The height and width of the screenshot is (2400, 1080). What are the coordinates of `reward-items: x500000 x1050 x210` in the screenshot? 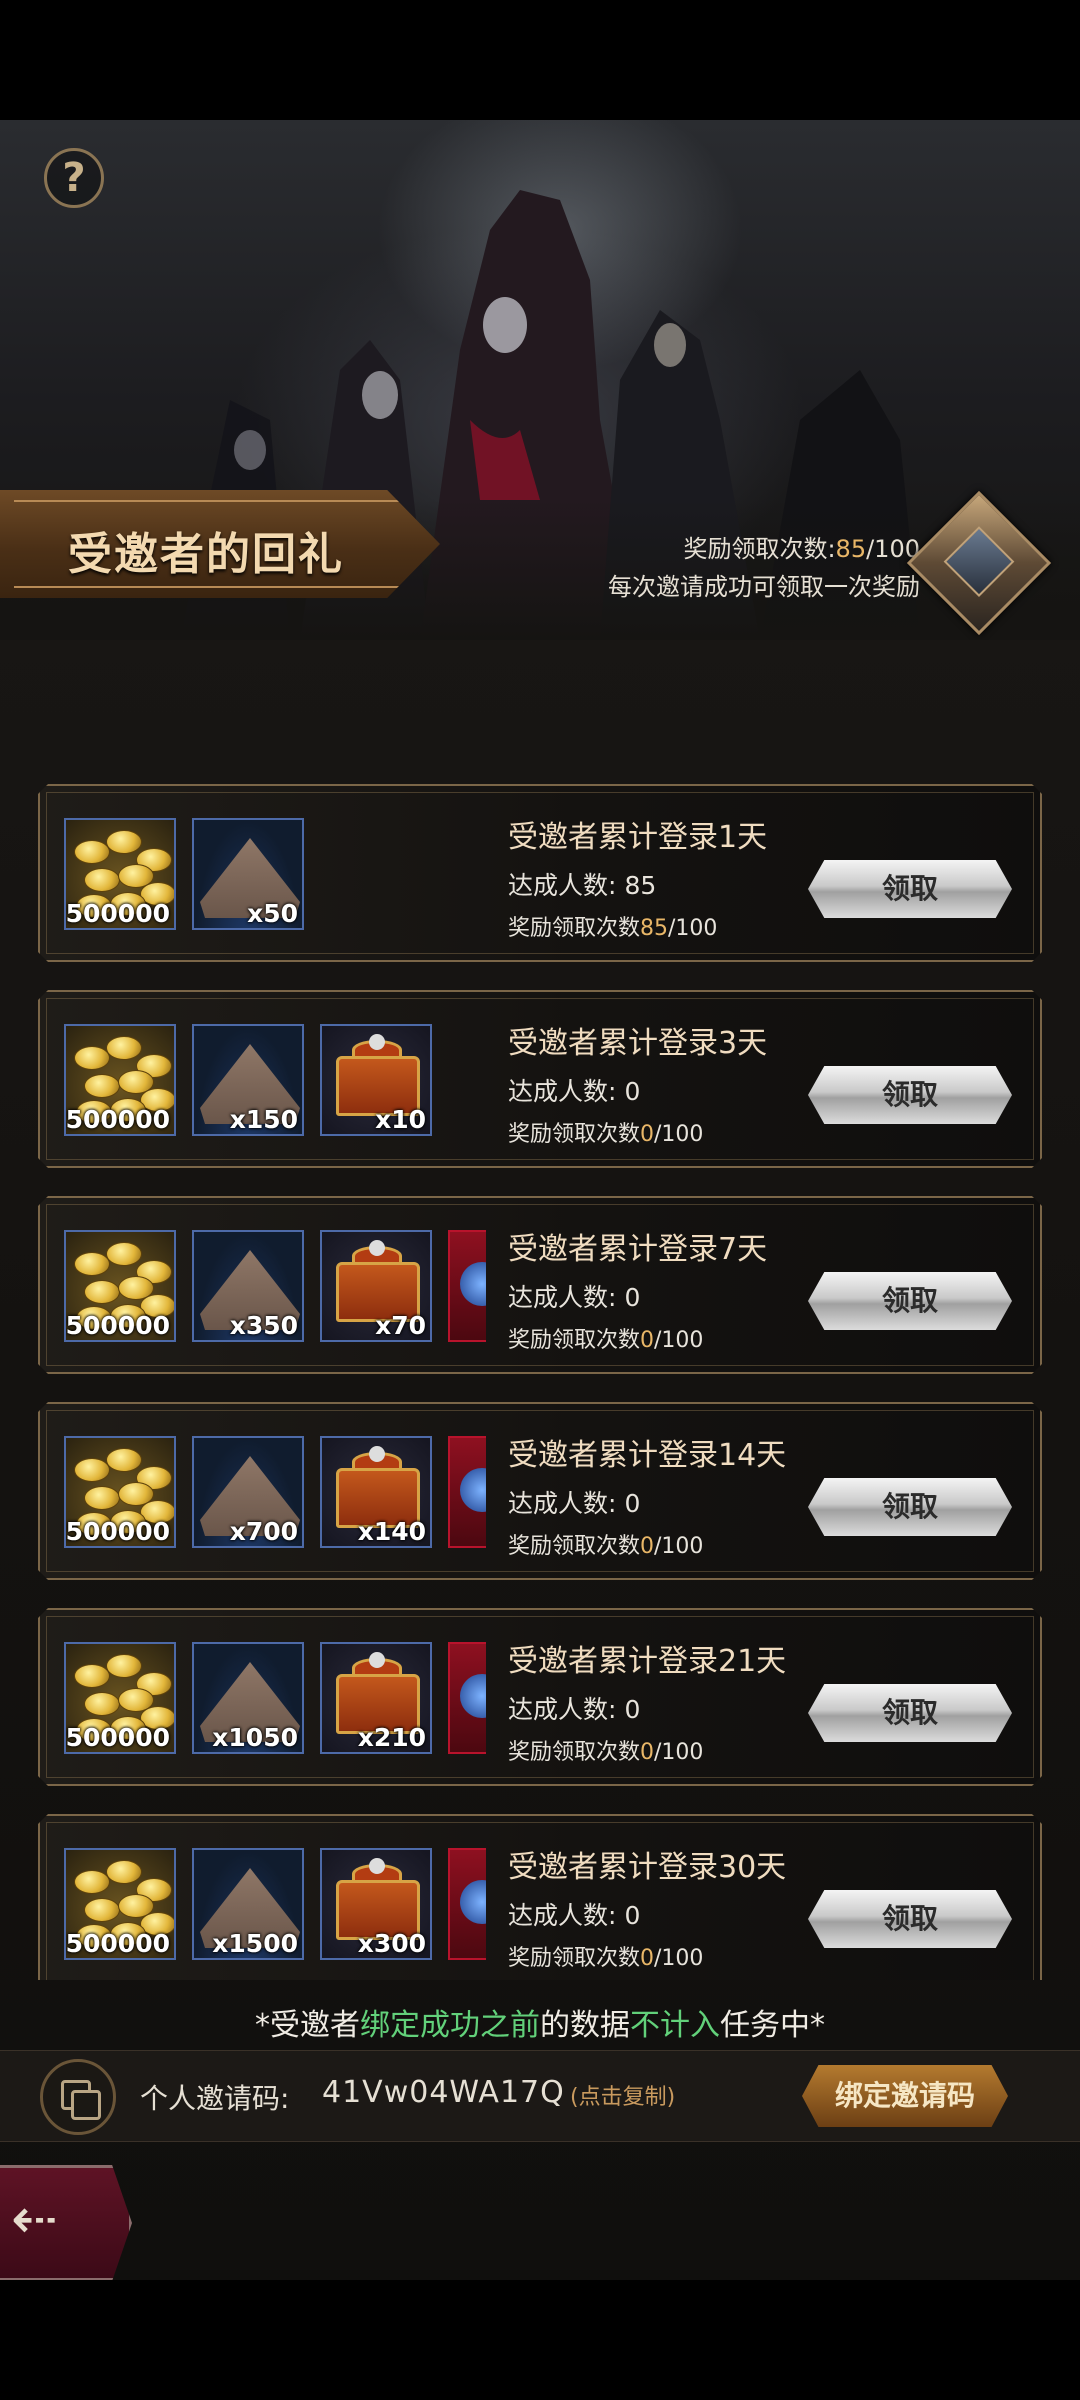 It's located at (275, 1701).